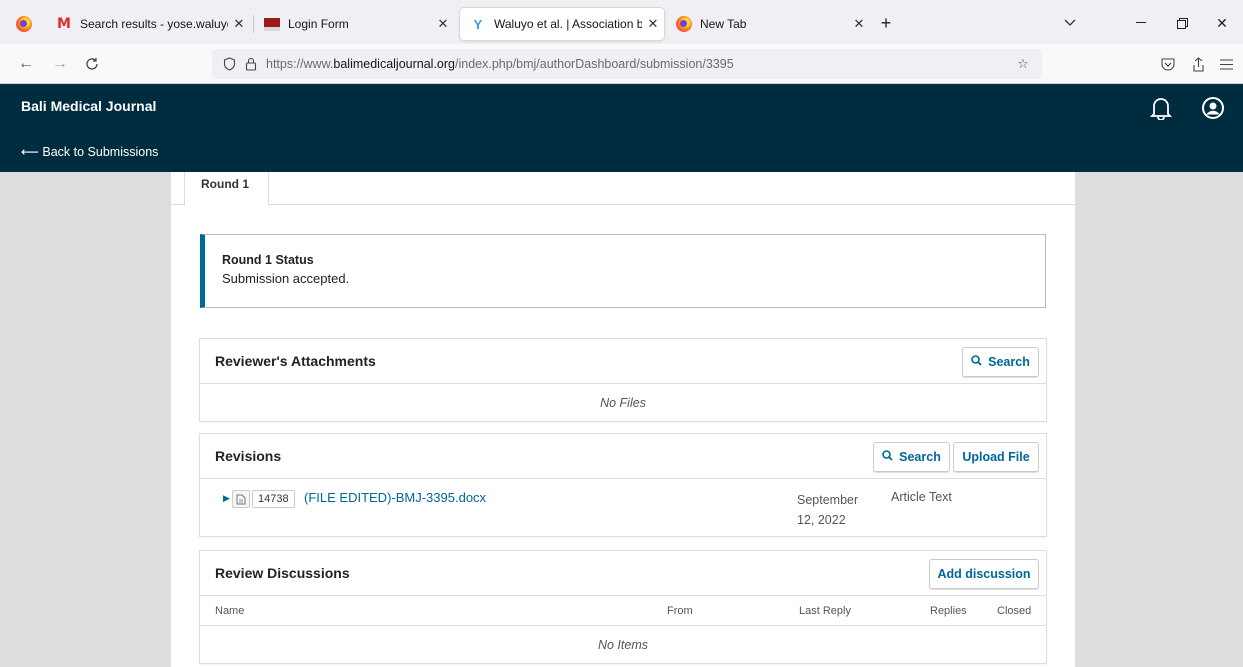 The height and width of the screenshot is (667, 1243). I want to click on empty-message: No Items, so click(622, 644).